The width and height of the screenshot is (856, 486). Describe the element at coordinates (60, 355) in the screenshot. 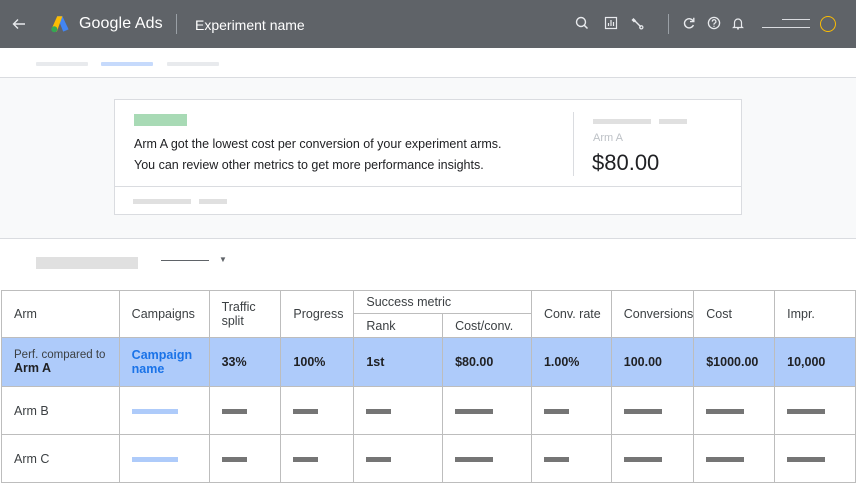

I see `perf-compared-label: Perf. compared to` at that location.